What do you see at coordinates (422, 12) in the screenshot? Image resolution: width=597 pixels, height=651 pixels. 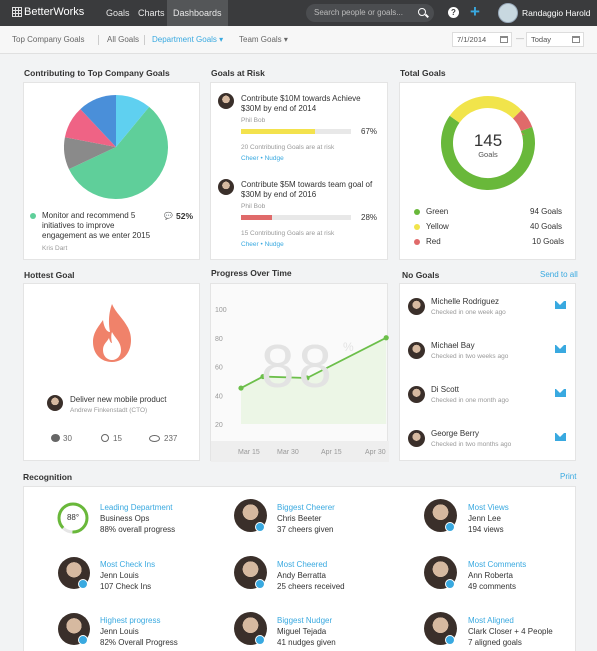 I see `search-icon` at bounding box center [422, 12].